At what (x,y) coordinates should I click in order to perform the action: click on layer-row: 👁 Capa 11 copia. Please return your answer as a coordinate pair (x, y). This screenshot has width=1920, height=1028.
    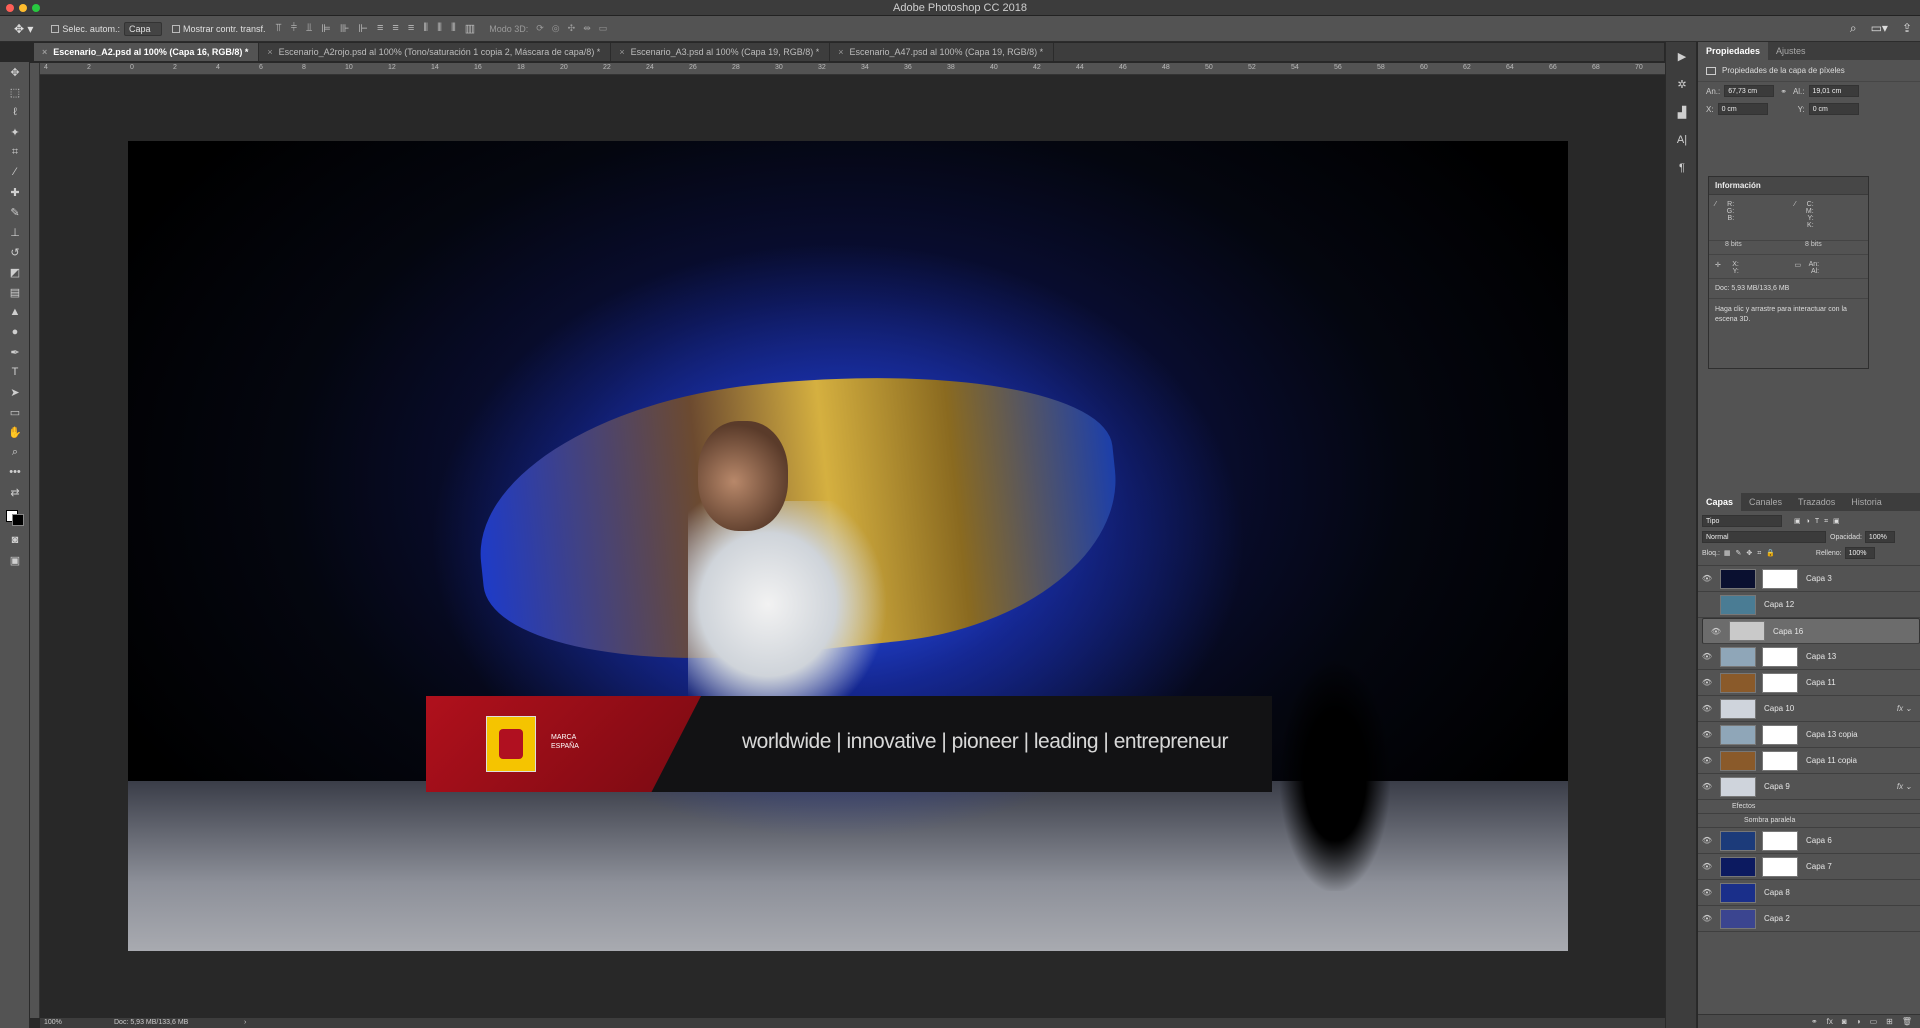
    Looking at the image, I should click on (1809, 761).